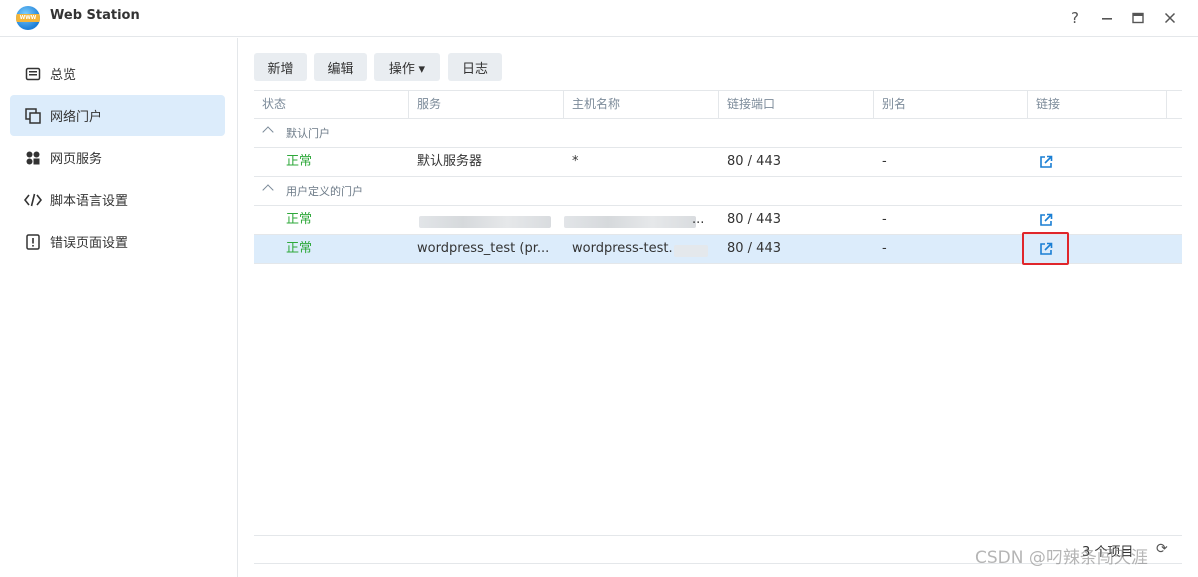  I want to click on sidebar-item-label: 网络门户, so click(76, 117).